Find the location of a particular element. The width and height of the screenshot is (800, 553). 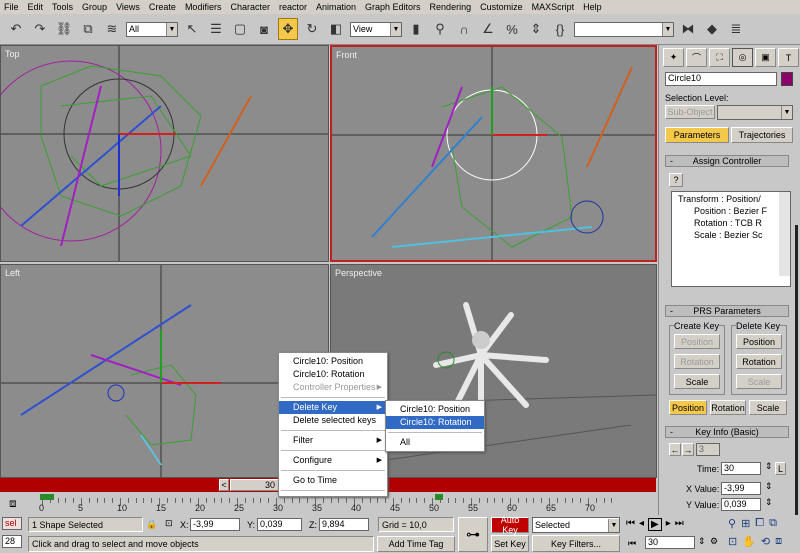

menu-graph-editors: Graph Editors is located at coordinates (393, 7).